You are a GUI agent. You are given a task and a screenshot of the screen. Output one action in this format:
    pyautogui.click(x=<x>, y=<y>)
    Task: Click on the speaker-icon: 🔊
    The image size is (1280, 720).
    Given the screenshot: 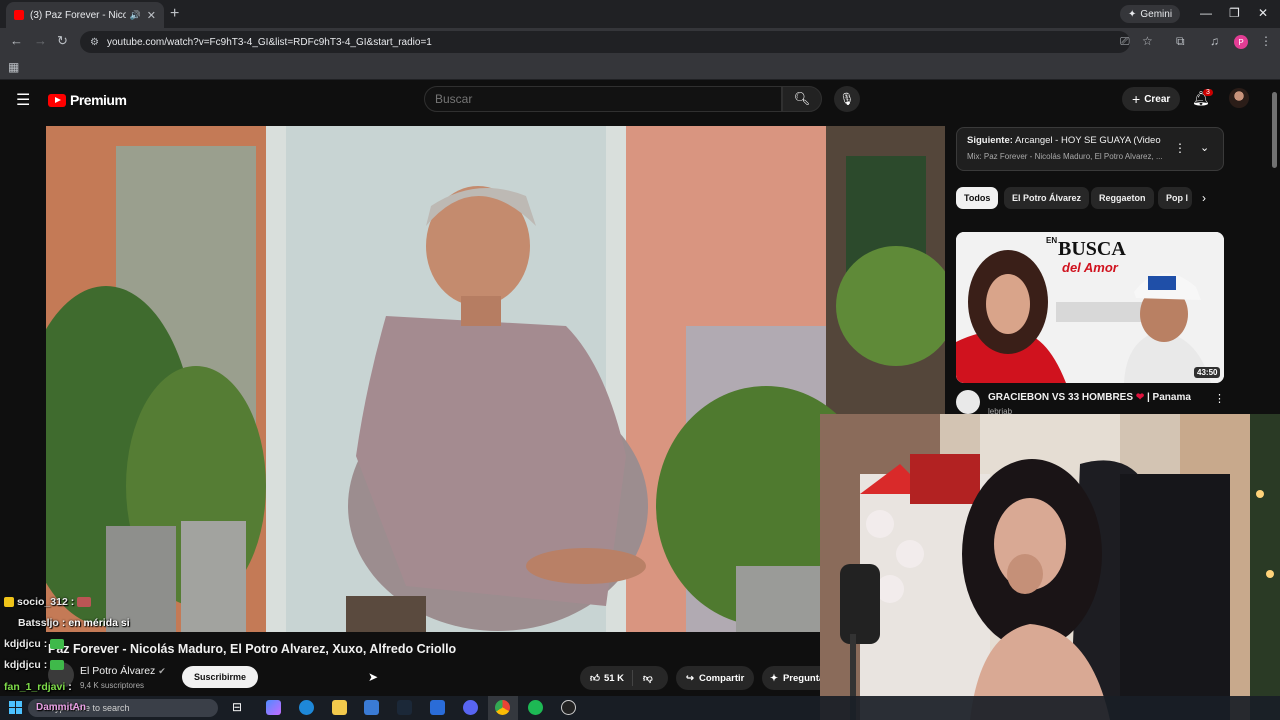 What is the action you would take?
    pyautogui.click(x=135, y=15)
    